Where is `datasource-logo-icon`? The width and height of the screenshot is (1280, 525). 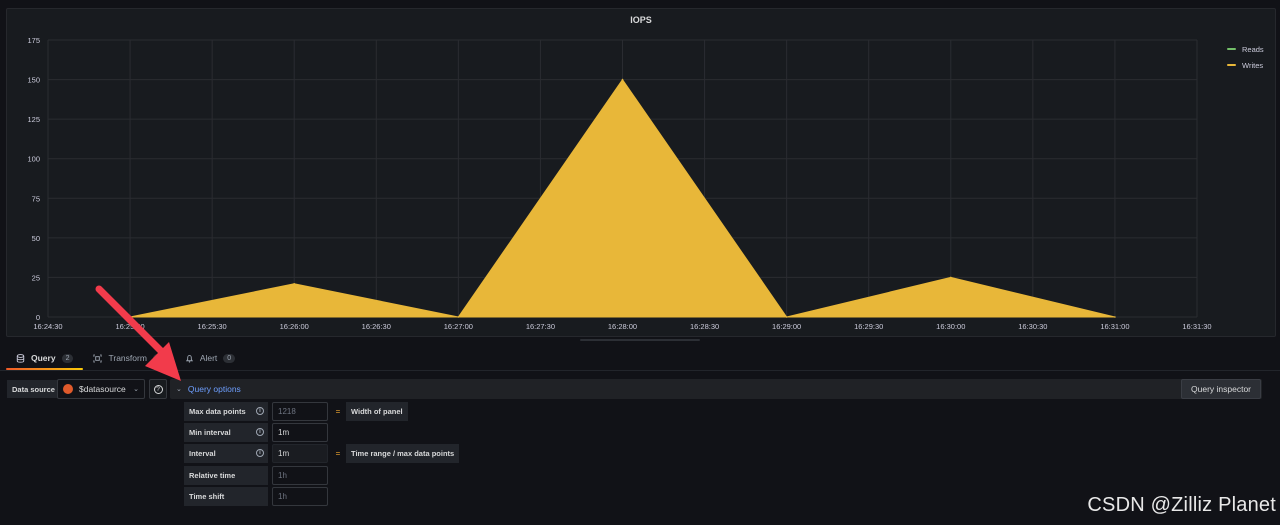 datasource-logo-icon is located at coordinates (68, 389).